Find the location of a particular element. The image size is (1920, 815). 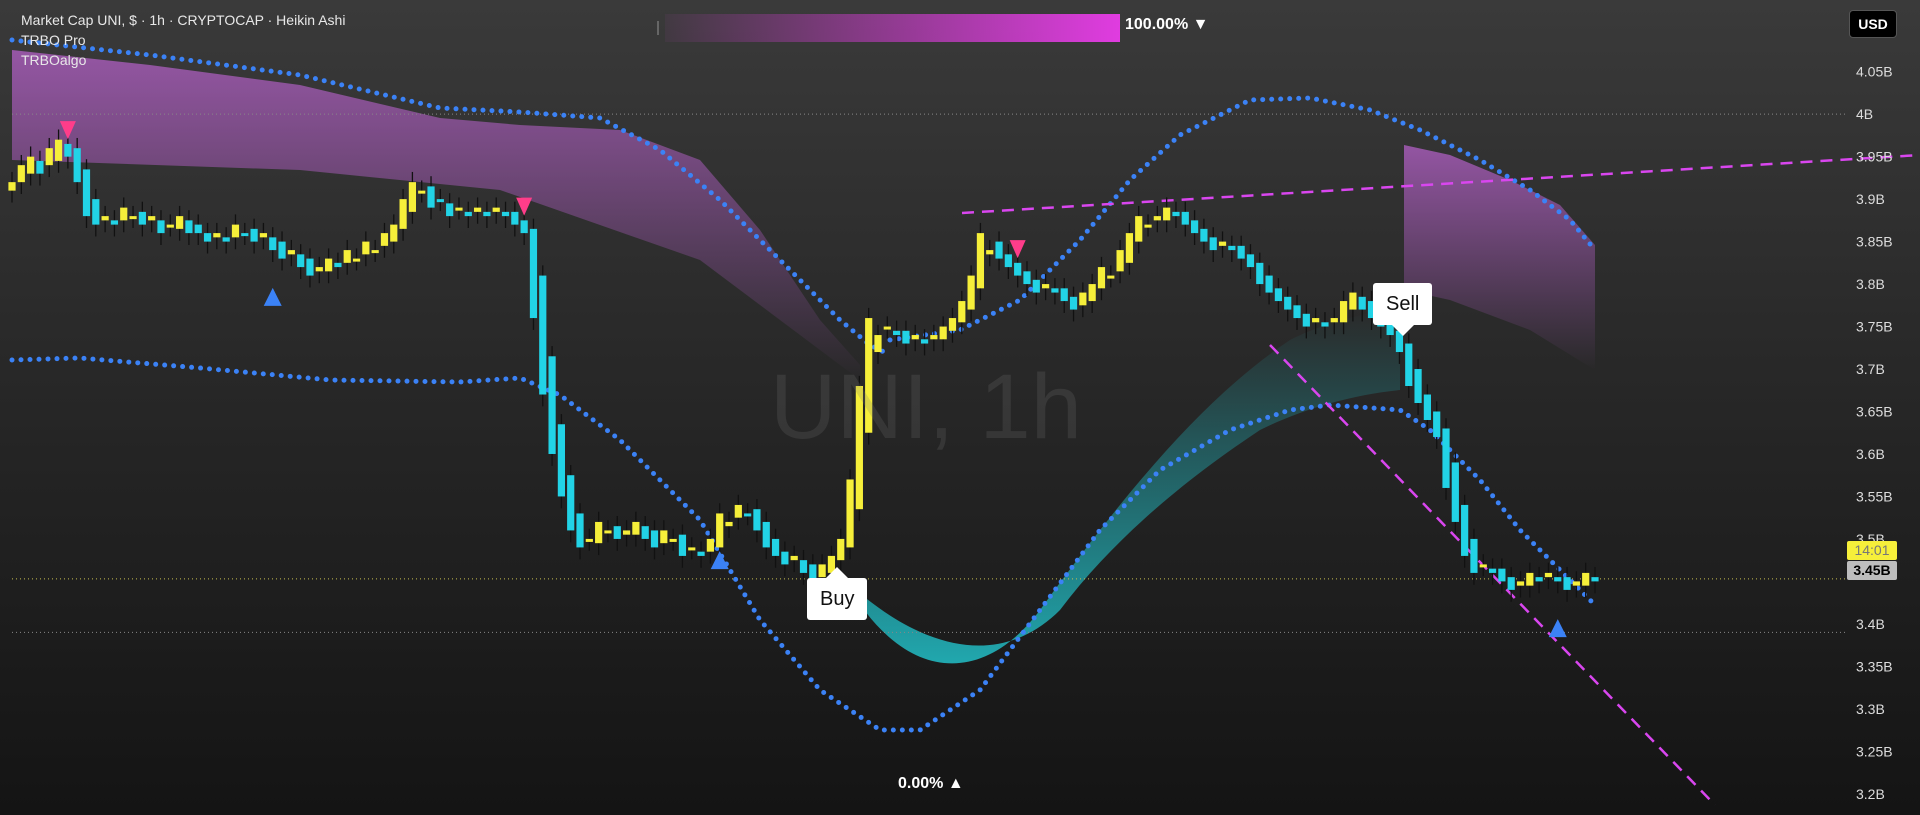

price-axis-tick: 3.55B is located at coordinates (1874, 496).